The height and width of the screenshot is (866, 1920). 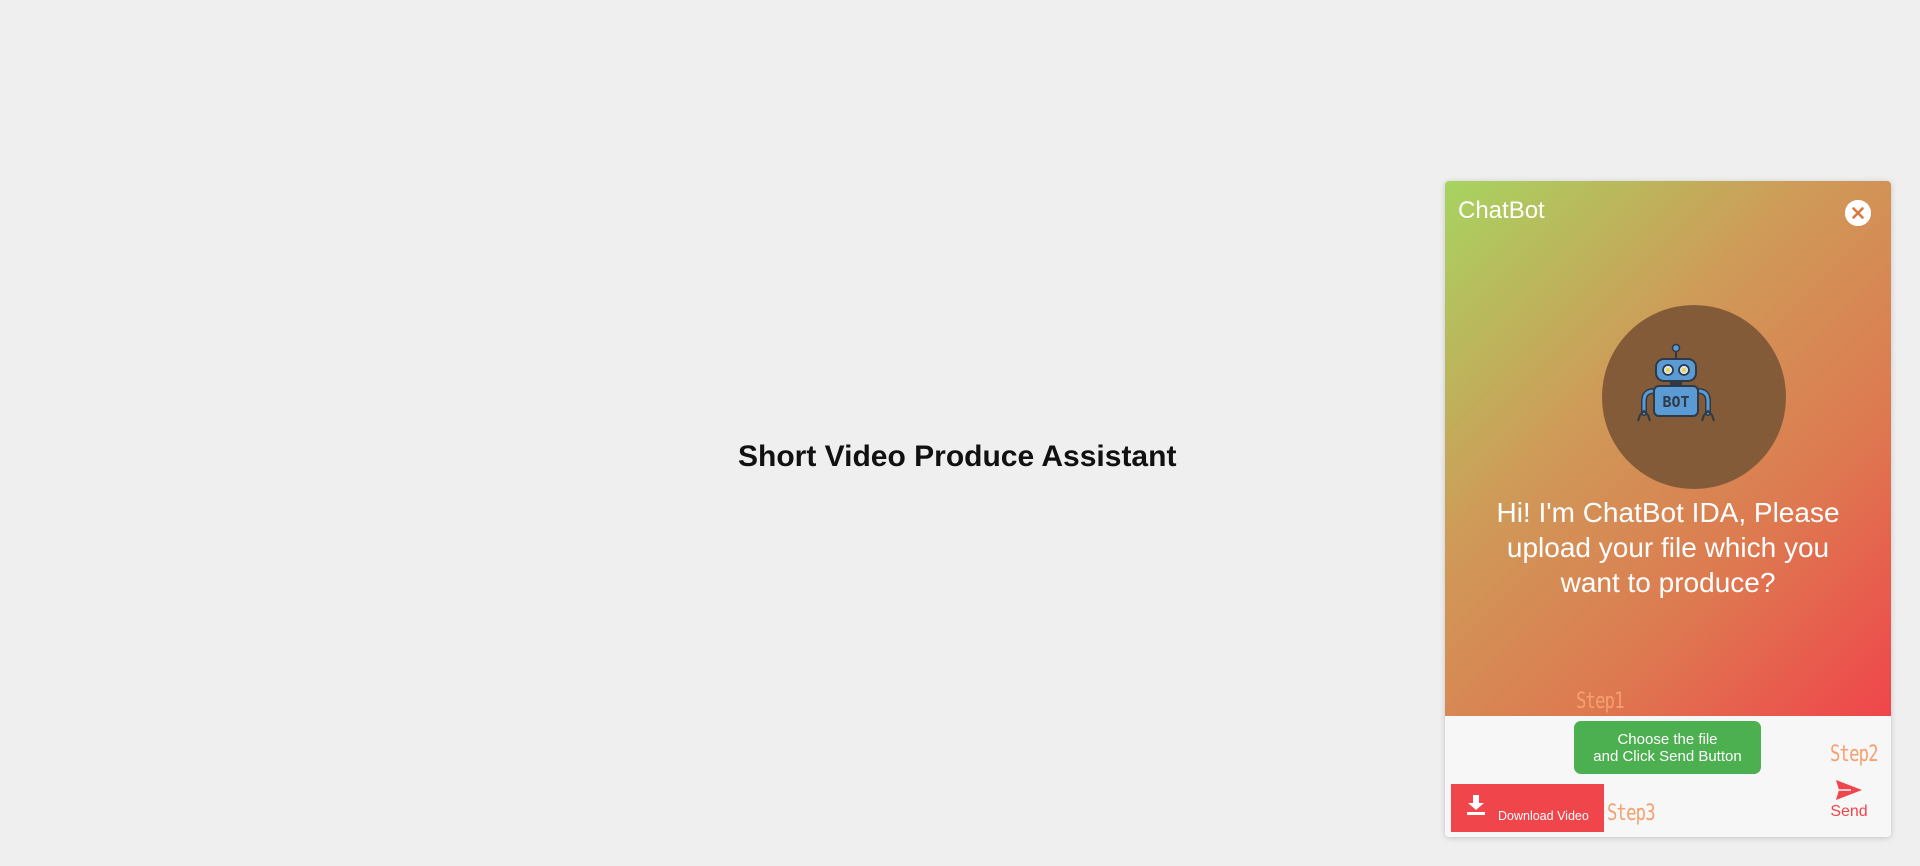 I want to click on close-icon, so click(x=1858, y=213).